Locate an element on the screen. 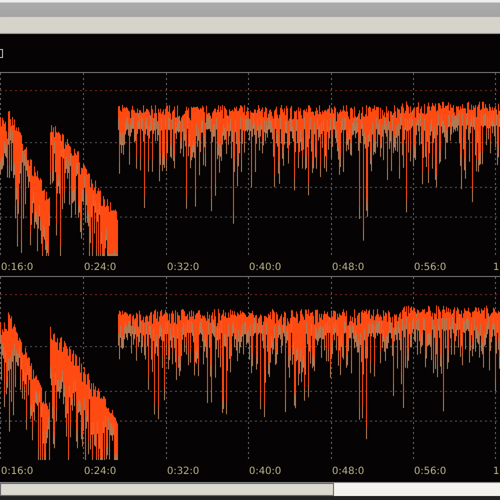 The height and width of the screenshot is (500, 500). horizontal-scrollbar is located at coordinates (250, 489).